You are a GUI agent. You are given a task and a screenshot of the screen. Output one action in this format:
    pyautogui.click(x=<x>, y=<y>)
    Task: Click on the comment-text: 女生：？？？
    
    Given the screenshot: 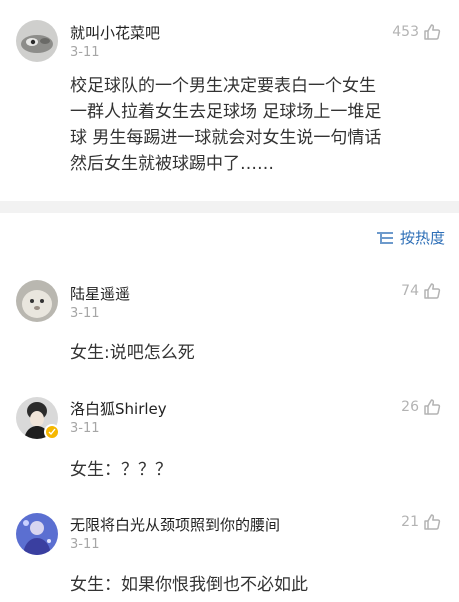 What is the action you would take?
    pyautogui.click(x=121, y=470)
    